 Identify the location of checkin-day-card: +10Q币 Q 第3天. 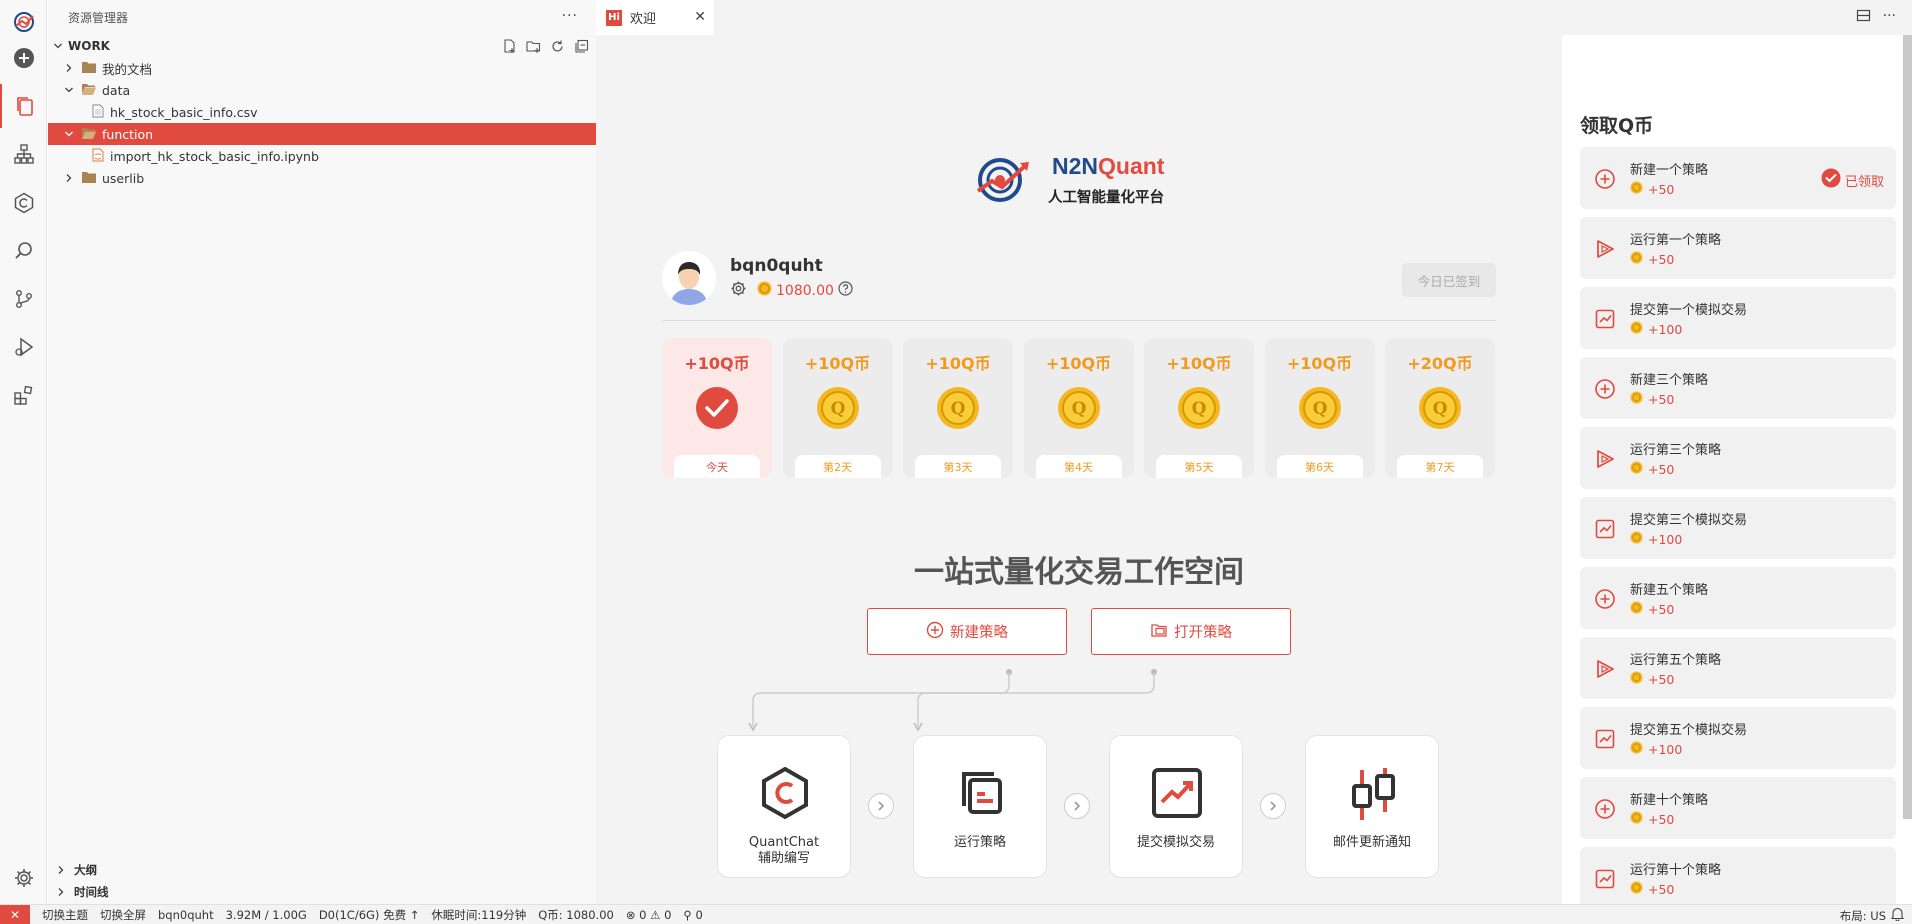
(958, 408).